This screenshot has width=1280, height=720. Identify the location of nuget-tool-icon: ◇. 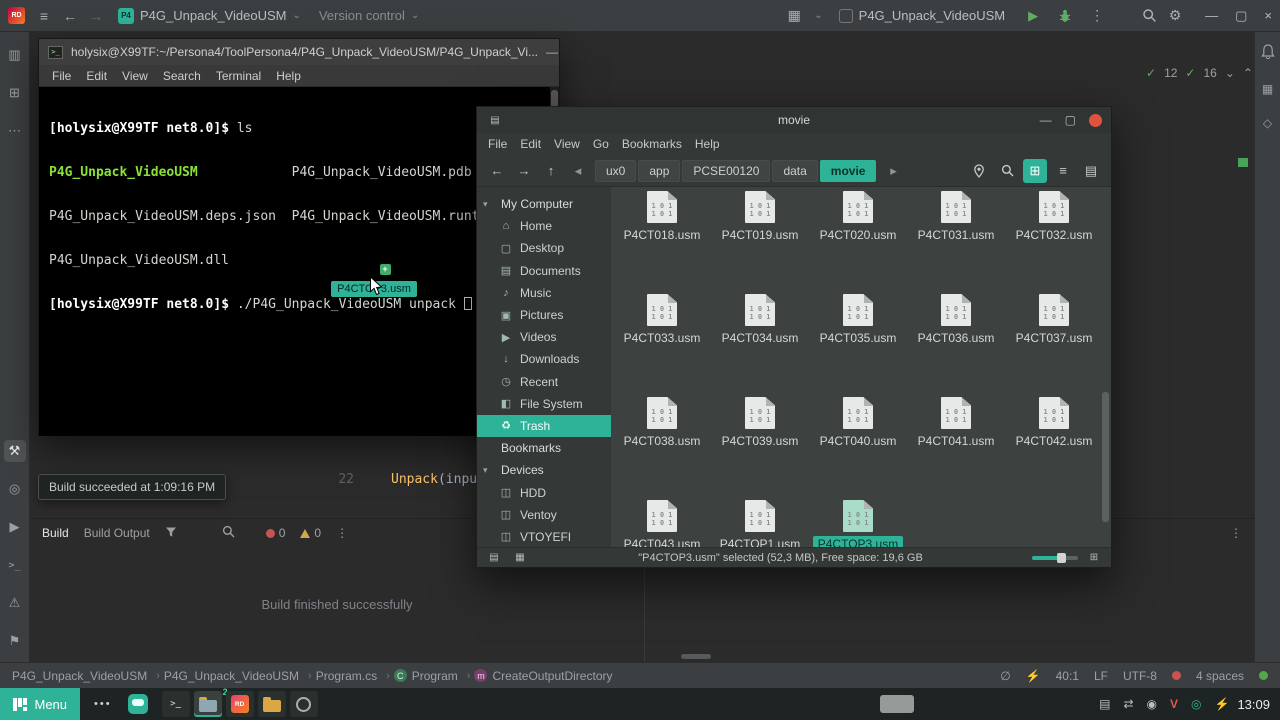
(1267, 123).